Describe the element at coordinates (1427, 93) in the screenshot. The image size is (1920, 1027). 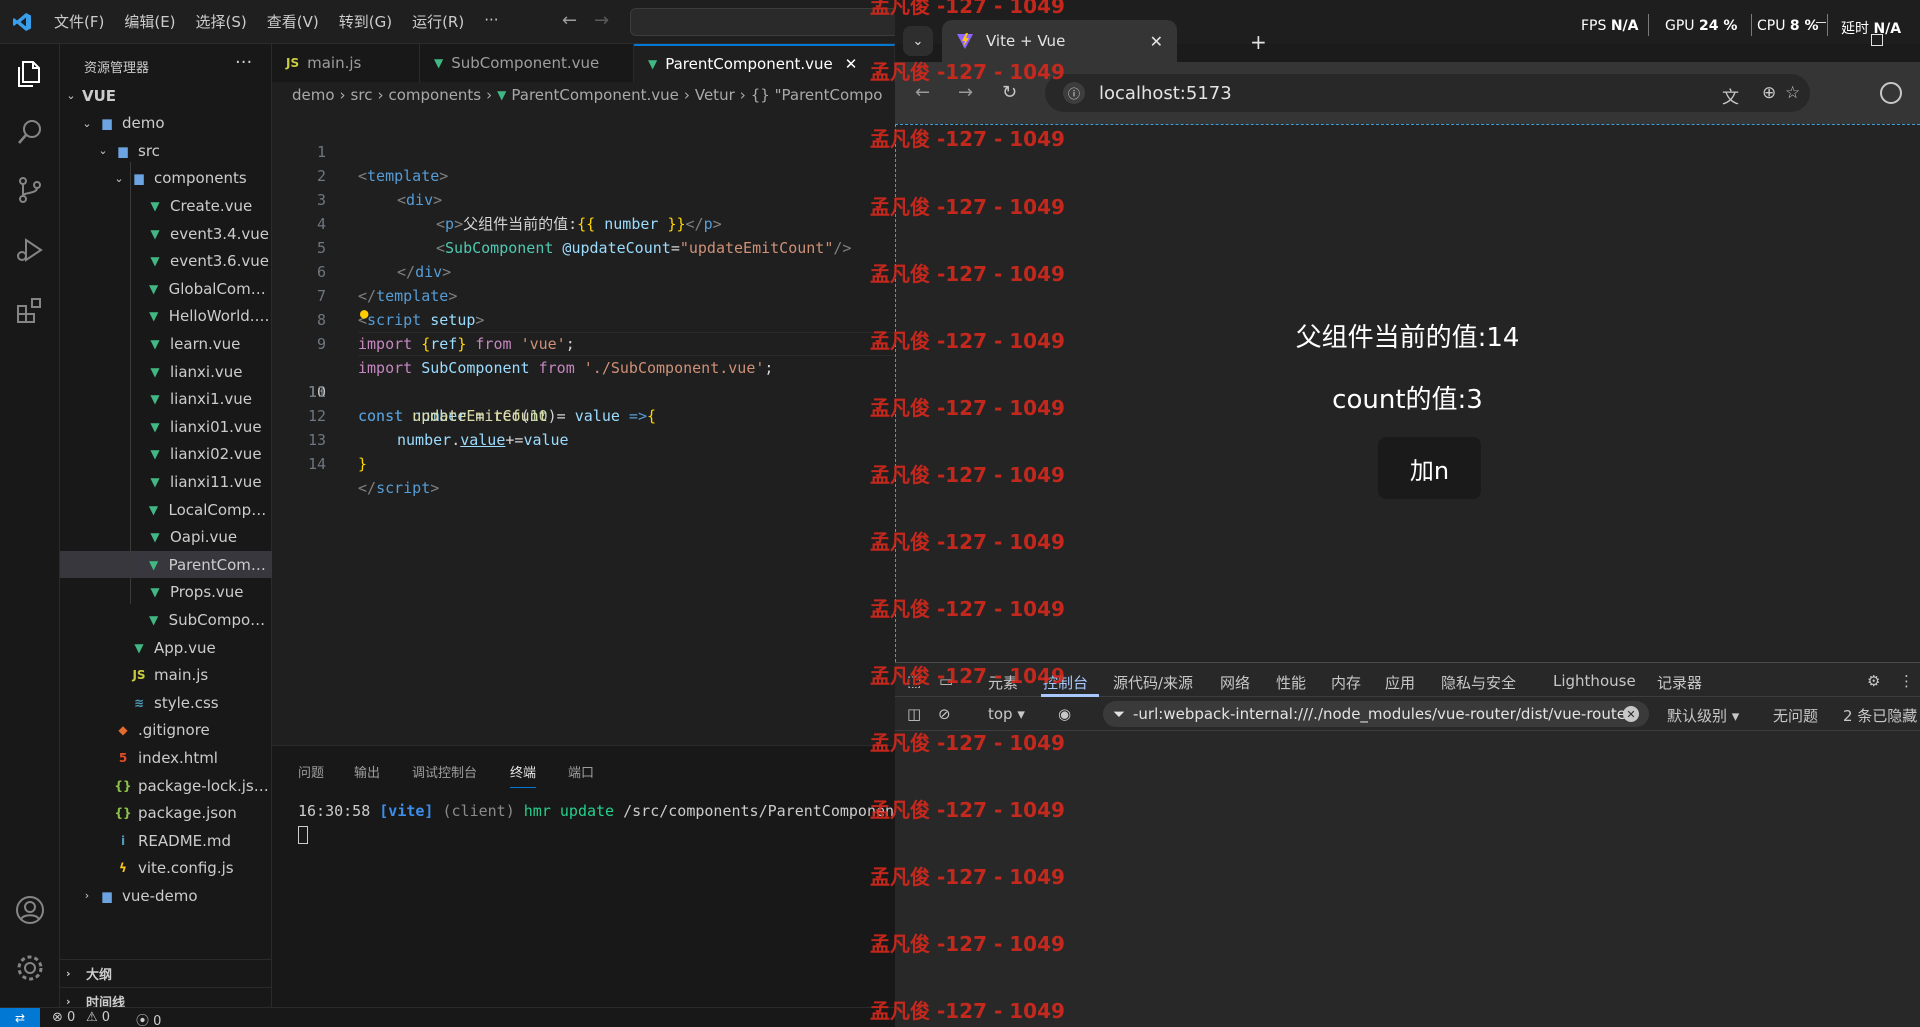
I see `address-bar: ⓘ localhost:5173 文 ⊕ ☆` at that location.